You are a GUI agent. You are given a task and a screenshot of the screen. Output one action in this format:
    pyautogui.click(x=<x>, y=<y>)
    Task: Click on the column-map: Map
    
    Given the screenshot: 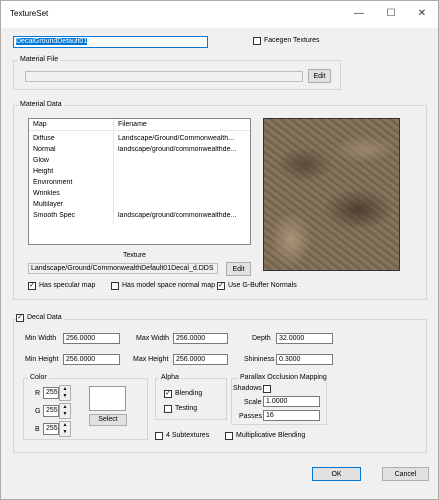 What is the action you would take?
    pyautogui.click(x=73, y=124)
    